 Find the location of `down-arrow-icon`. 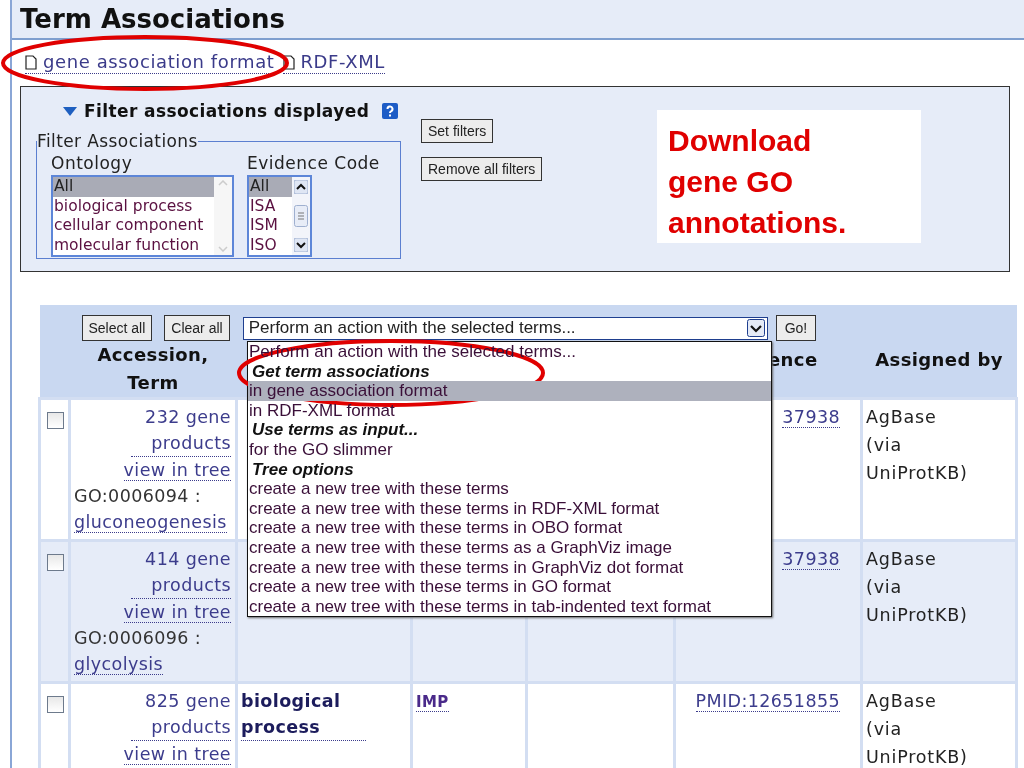

down-arrow-icon is located at coordinates (301, 245).